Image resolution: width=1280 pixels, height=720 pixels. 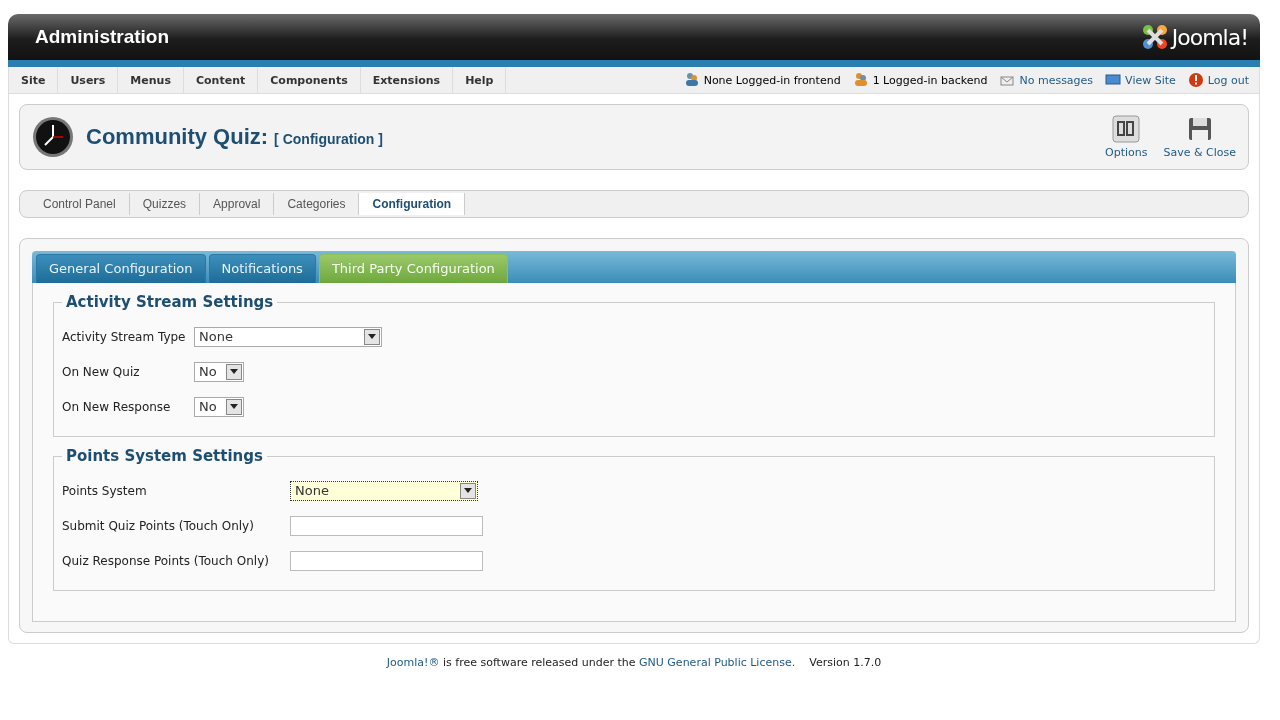 I want to click on options-button: Options, so click(x=1126, y=137).